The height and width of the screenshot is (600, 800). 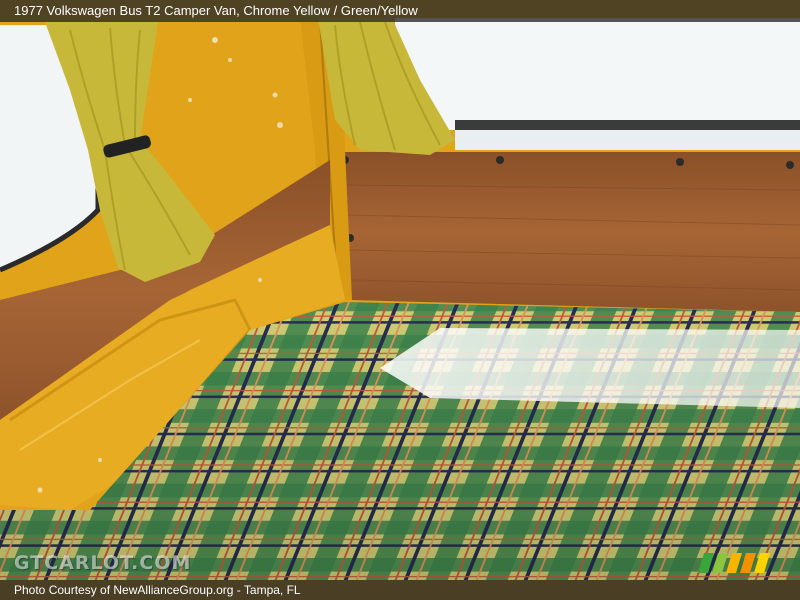 I want to click on gtcarlot-stripes-logo-icon, so click(x=734, y=563).